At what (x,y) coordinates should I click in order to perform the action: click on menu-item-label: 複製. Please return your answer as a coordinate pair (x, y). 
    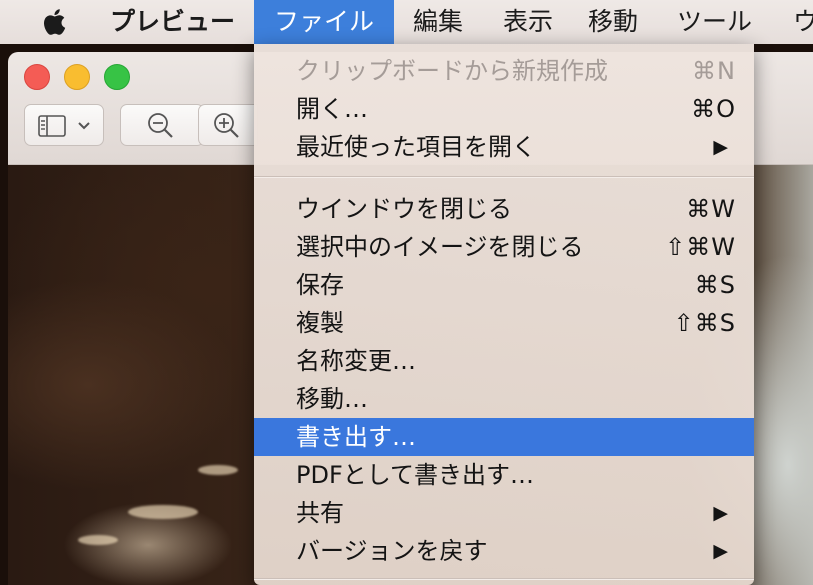
    Looking at the image, I should click on (320, 323).